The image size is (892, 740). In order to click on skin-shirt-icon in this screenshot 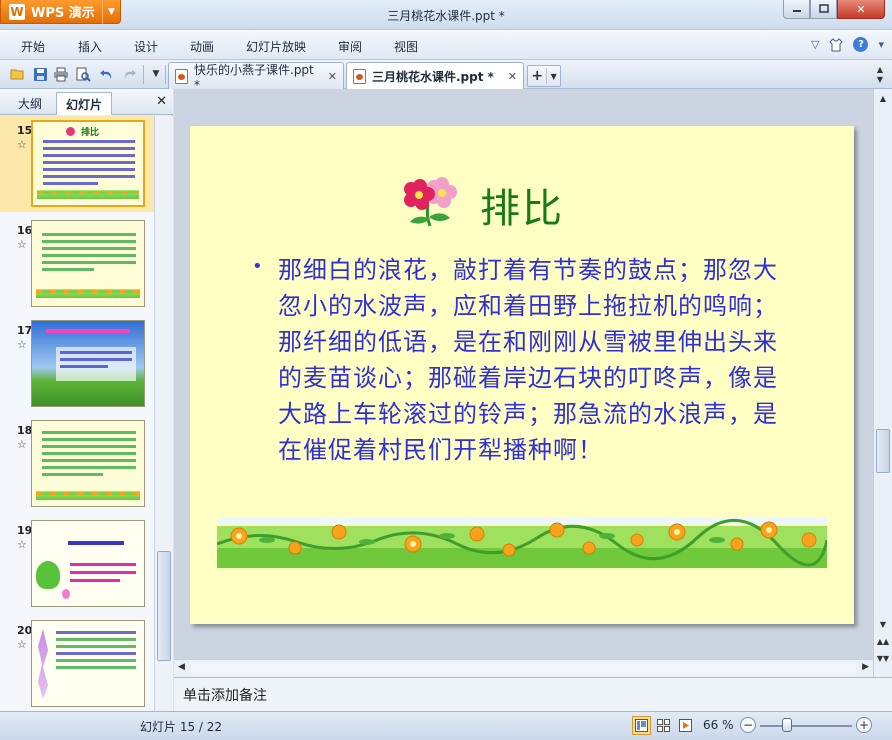, I will do `click(836, 44)`.